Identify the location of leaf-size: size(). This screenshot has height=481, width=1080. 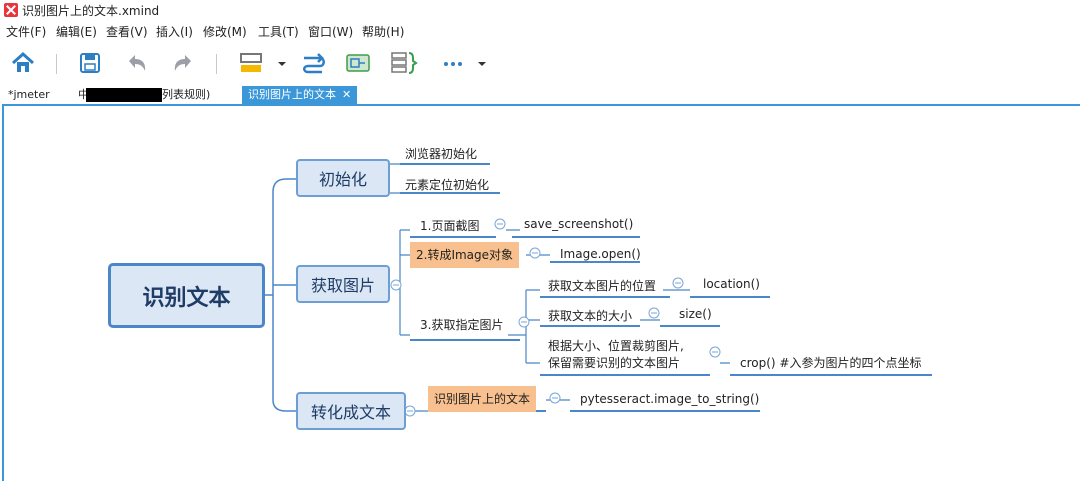
(695, 314).